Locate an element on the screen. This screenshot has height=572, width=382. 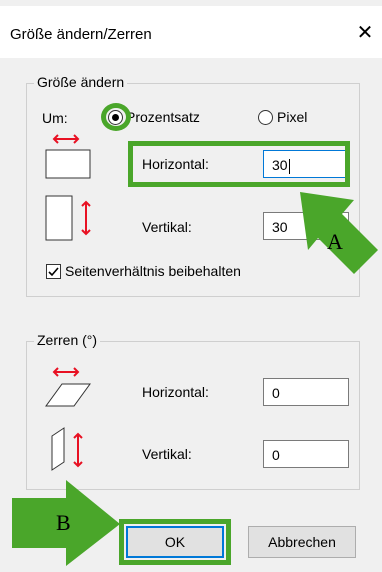
percent-radio-highlight is located at coordinates (116, 117).